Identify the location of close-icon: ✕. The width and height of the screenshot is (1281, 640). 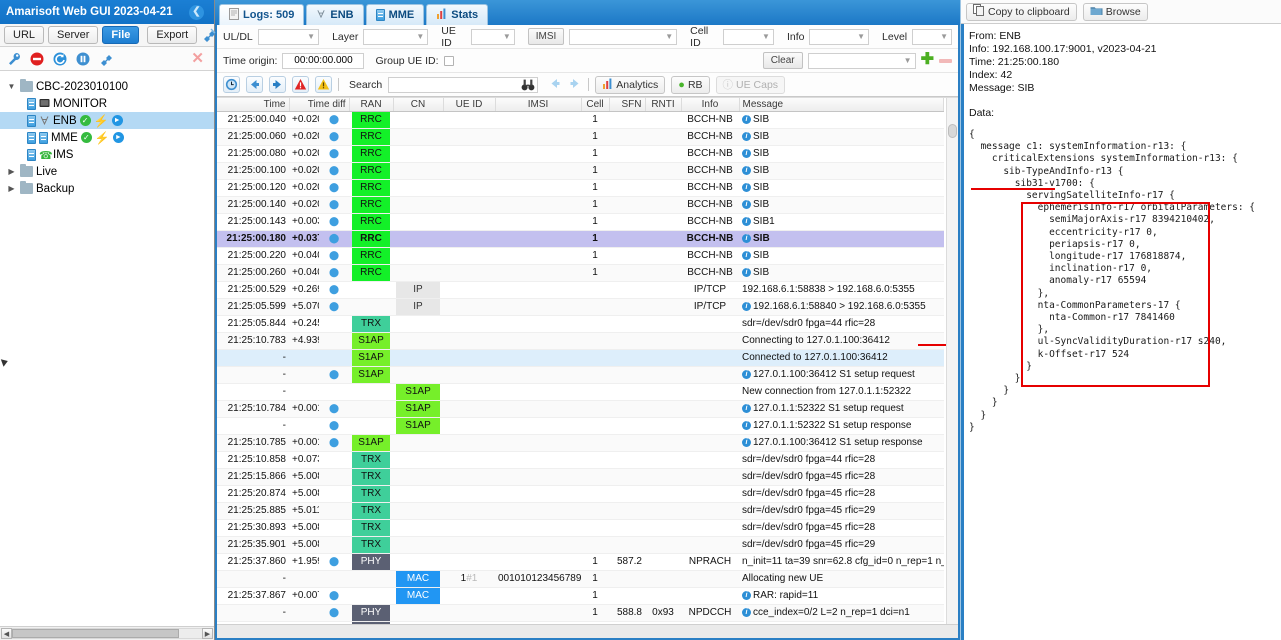
(197, 58).